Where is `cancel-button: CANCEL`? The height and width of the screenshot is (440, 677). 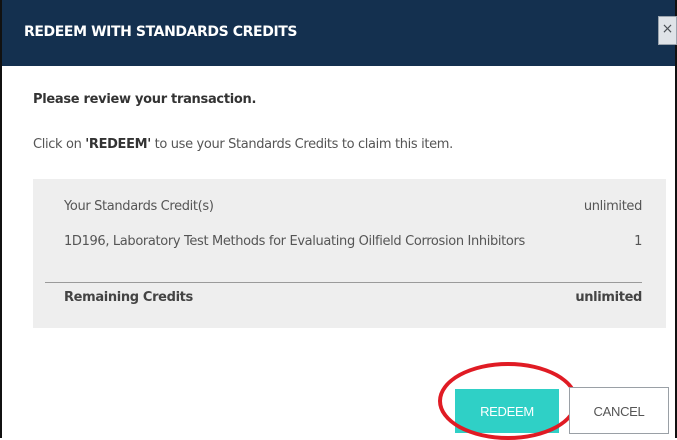
cancel-button: CANCEL is located at coordinates (619, 410).